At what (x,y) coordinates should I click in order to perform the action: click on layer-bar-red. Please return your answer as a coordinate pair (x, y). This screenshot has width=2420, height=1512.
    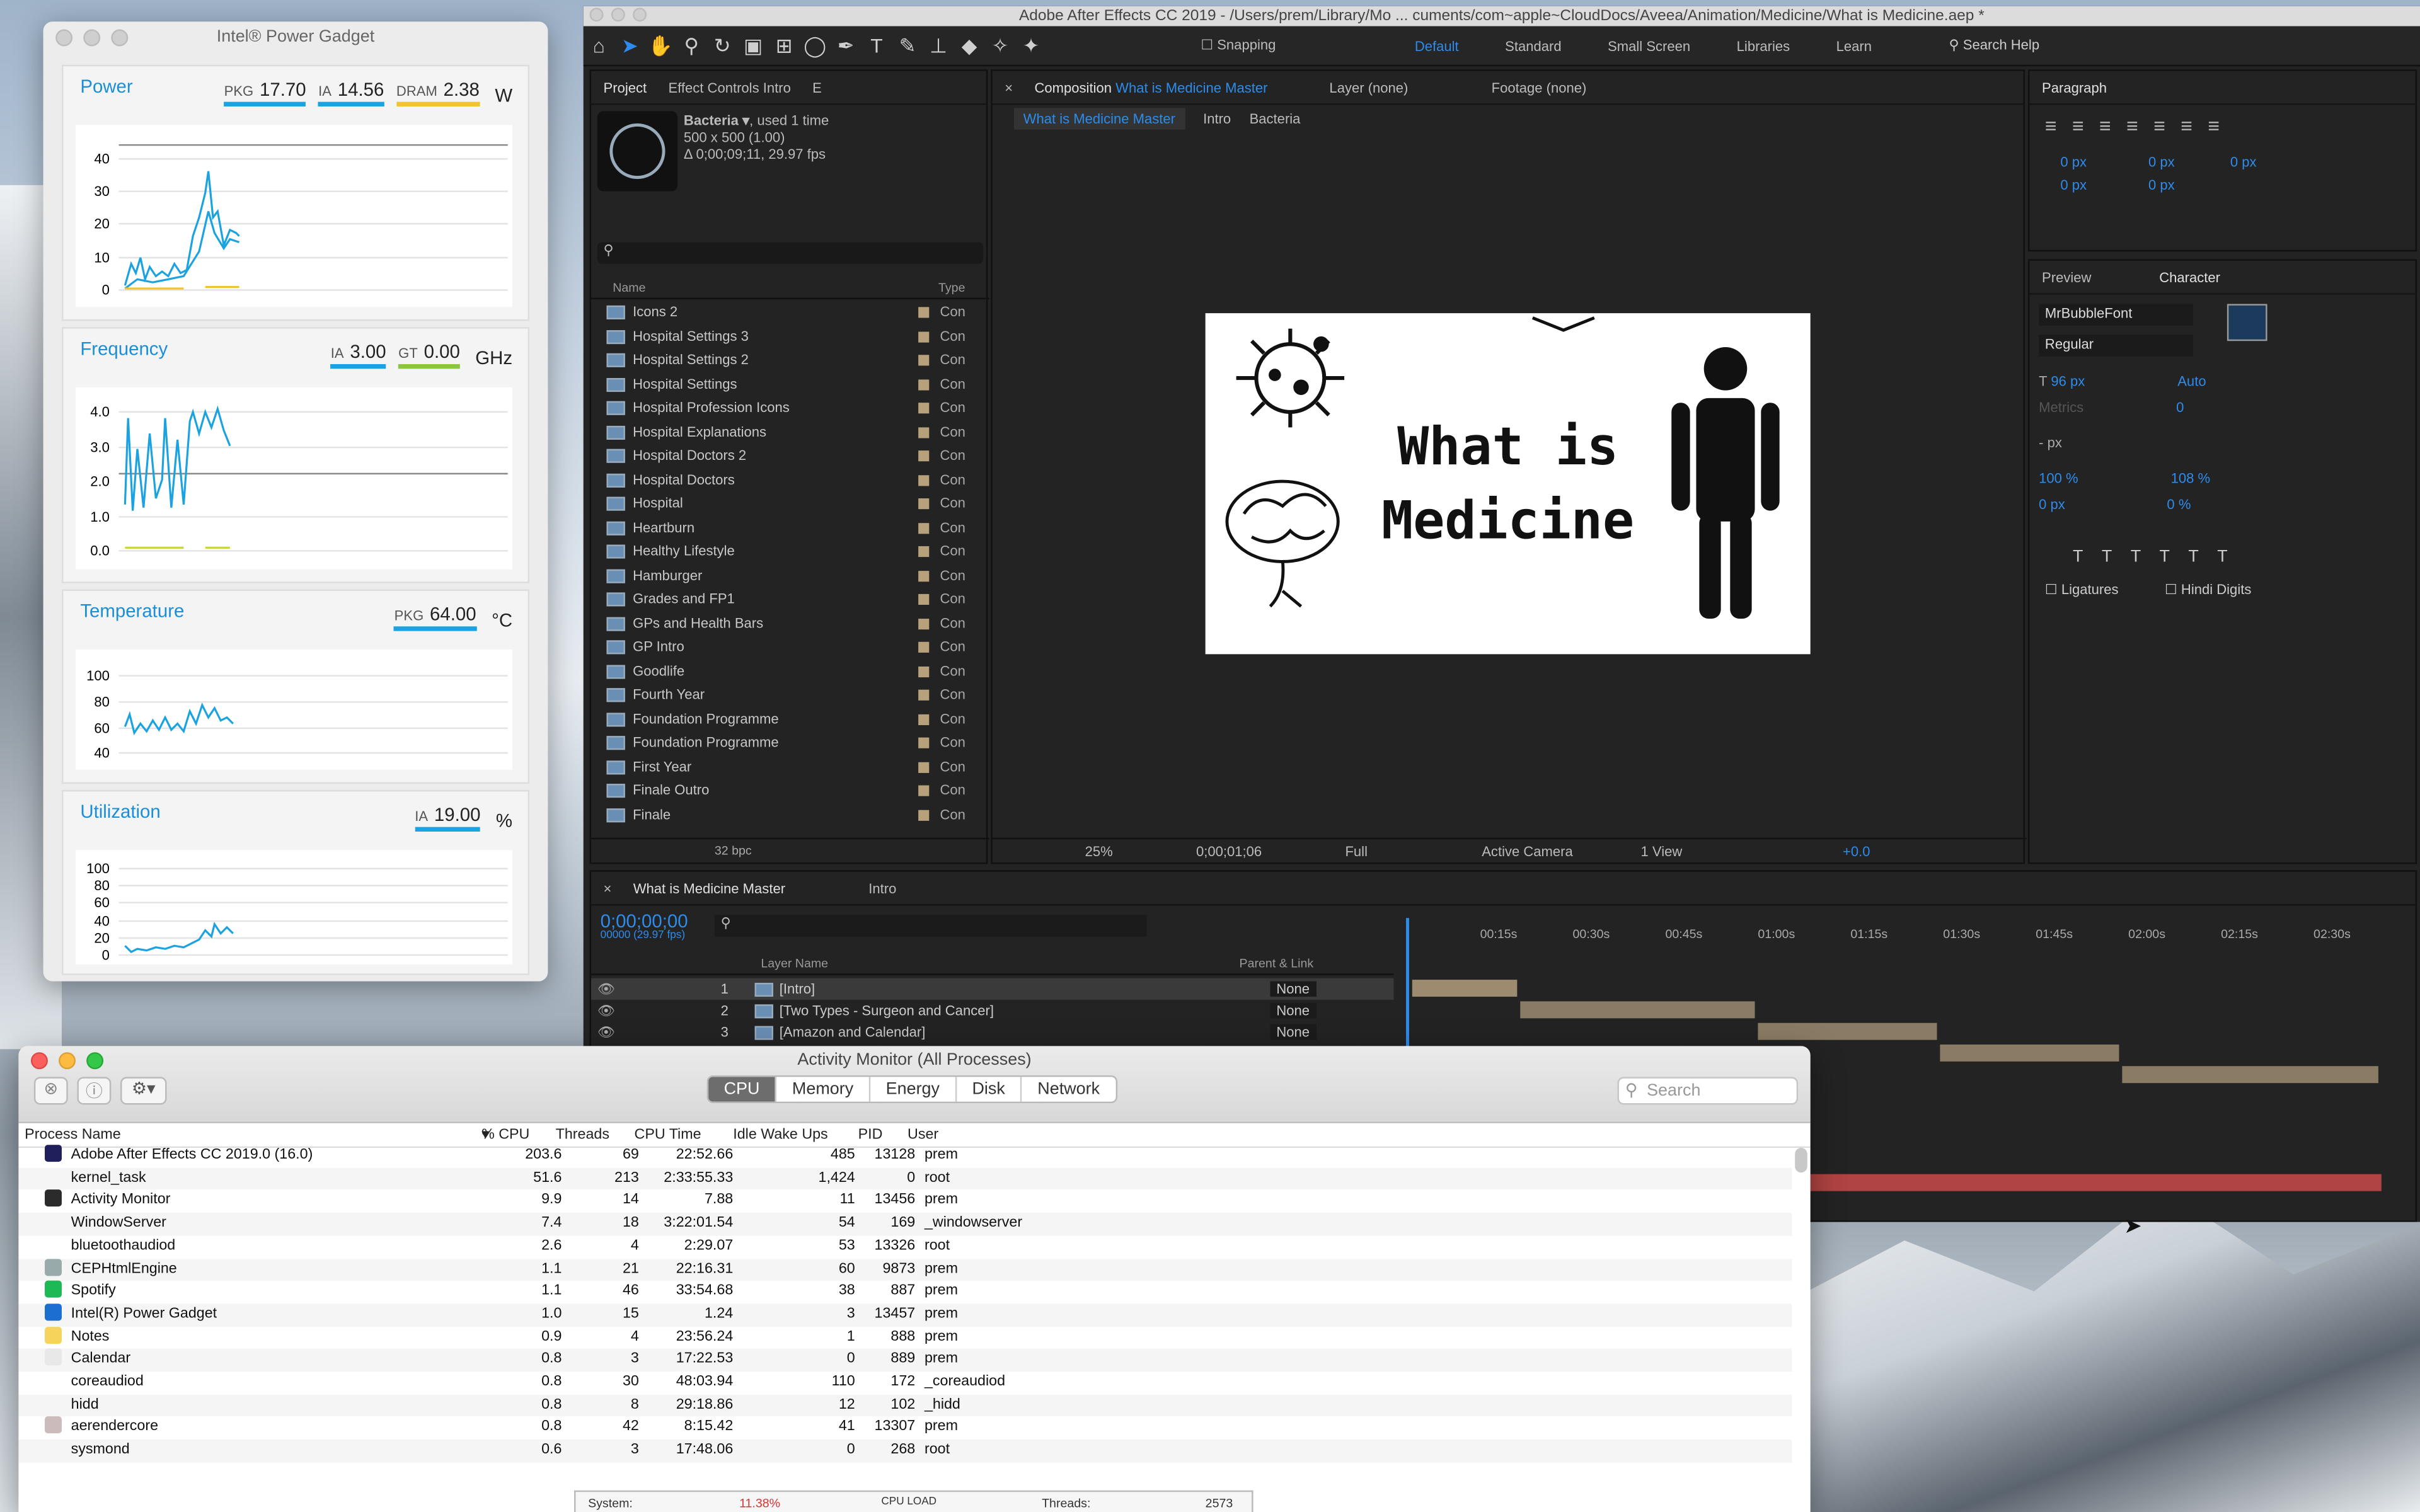
    Looking at the image, I should click on (2096, 1182).